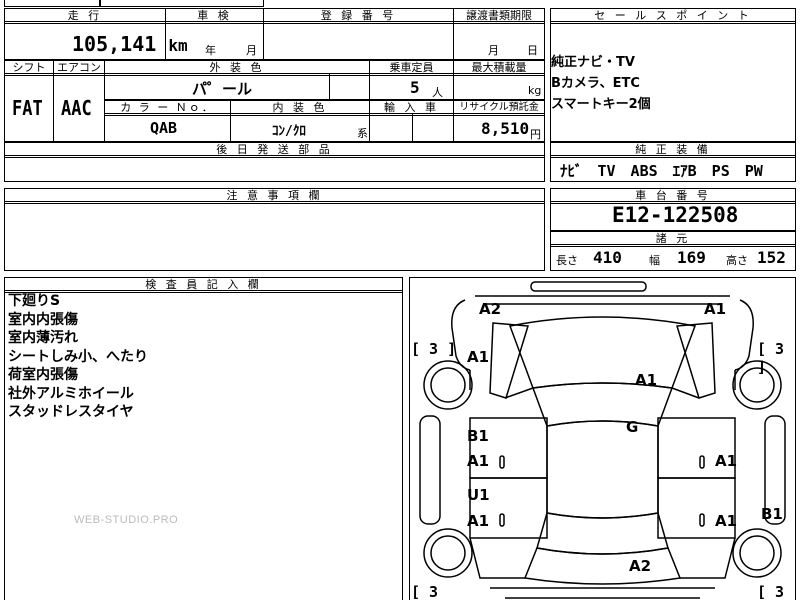  I want to click on inspector-note: スタッドレスタイヤ, so click(71, 412).